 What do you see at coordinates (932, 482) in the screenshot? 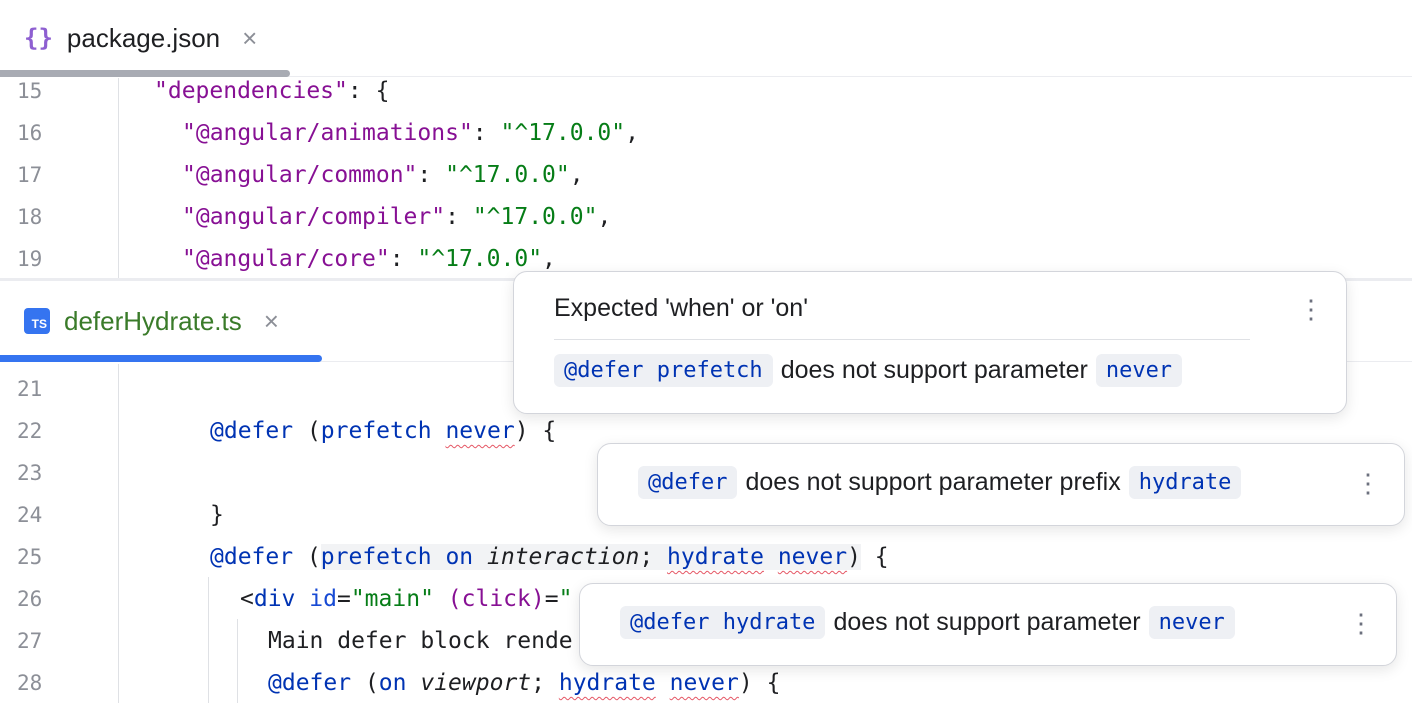
I see `error-message: does not support parameter prefix` at bounding box center [932, 482].